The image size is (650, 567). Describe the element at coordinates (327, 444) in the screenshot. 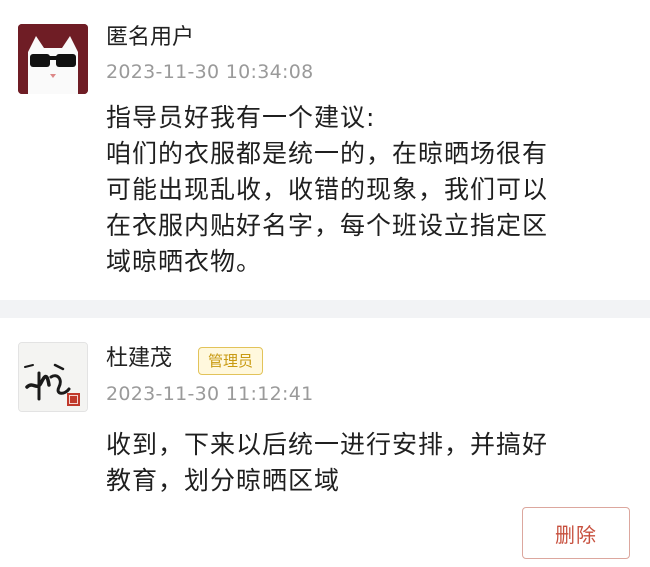

I see `content-line: 收到，下来以后统一进行安排，并搞好` at that location.